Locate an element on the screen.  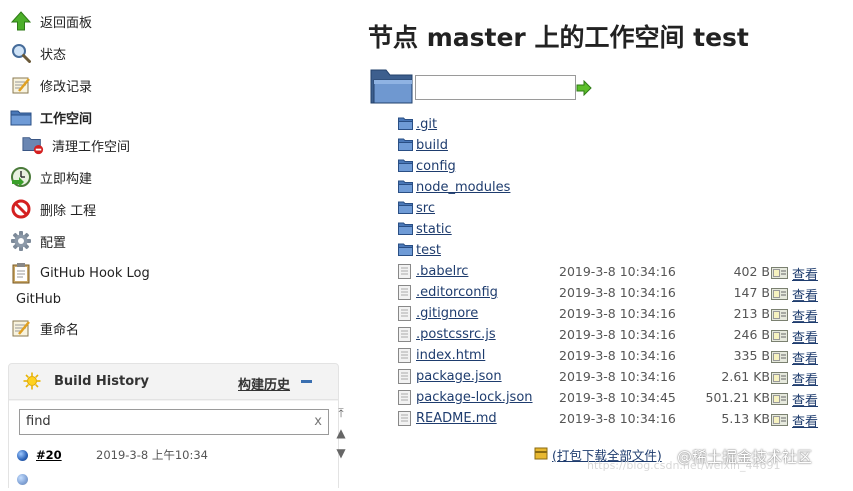
file-row-file: package.json 2019-3-8 10:34:16 2.61 KB 查看 is located at coordinates (618, 377).